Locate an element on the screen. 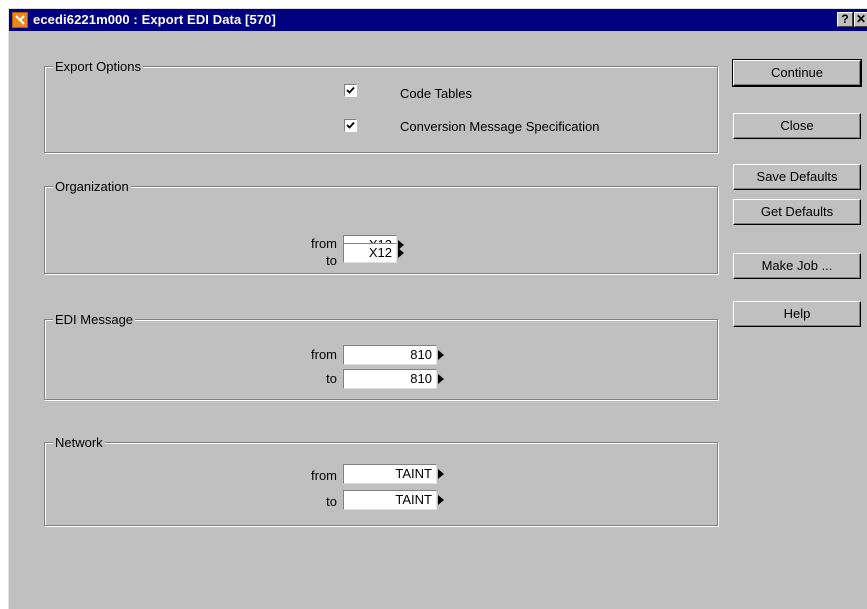  organization-label: Organization is located at coordinates (92, 186).